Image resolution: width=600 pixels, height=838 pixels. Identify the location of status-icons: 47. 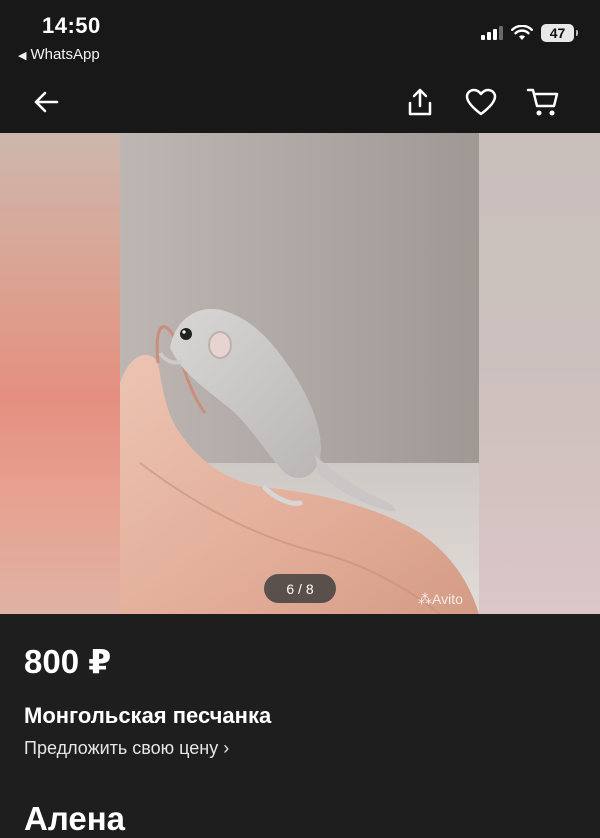
(529, 33).